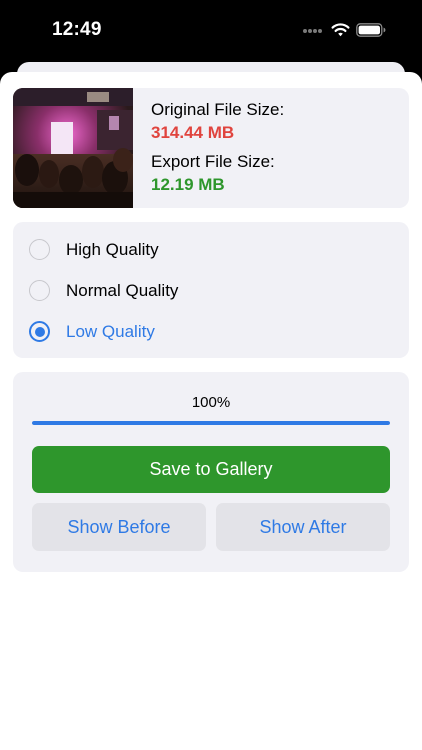 The image size is (422, 750). Describe the element at coordinates (188, 184) in the screenshot. I see `export-size-value: 12.19 MB` at that location.